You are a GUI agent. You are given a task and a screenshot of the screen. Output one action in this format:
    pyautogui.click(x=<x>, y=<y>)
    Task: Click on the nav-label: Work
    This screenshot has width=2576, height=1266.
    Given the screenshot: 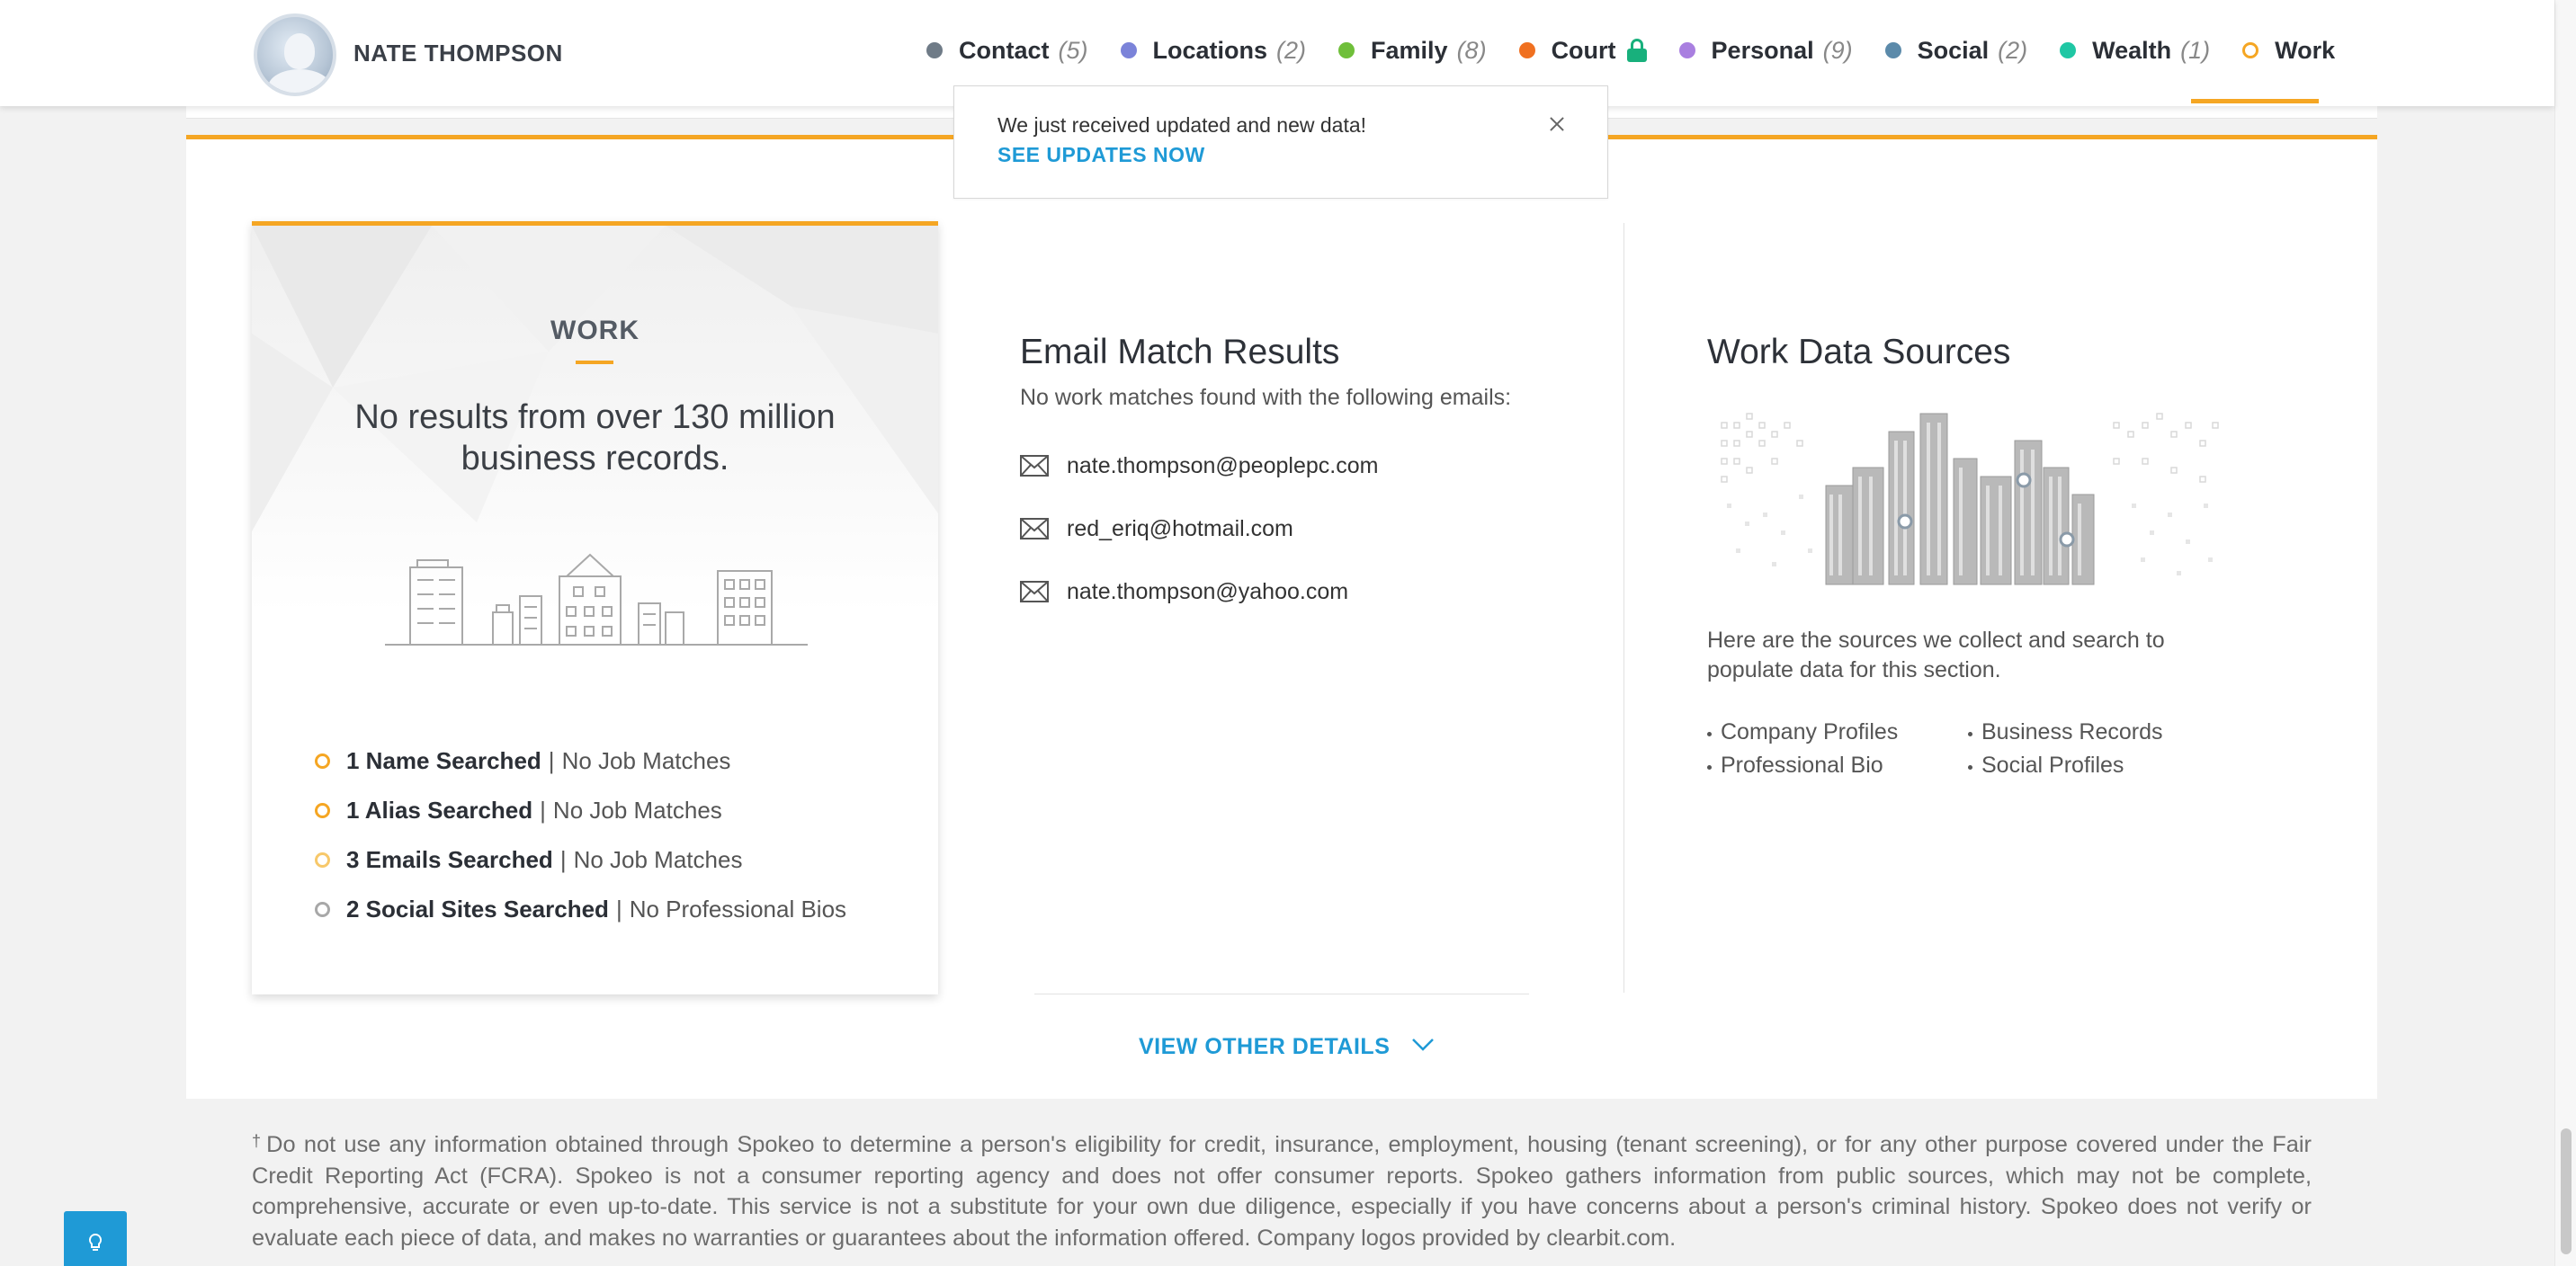 What is the action you would take?
    pyautogui.click(x=2305, y=50)
    